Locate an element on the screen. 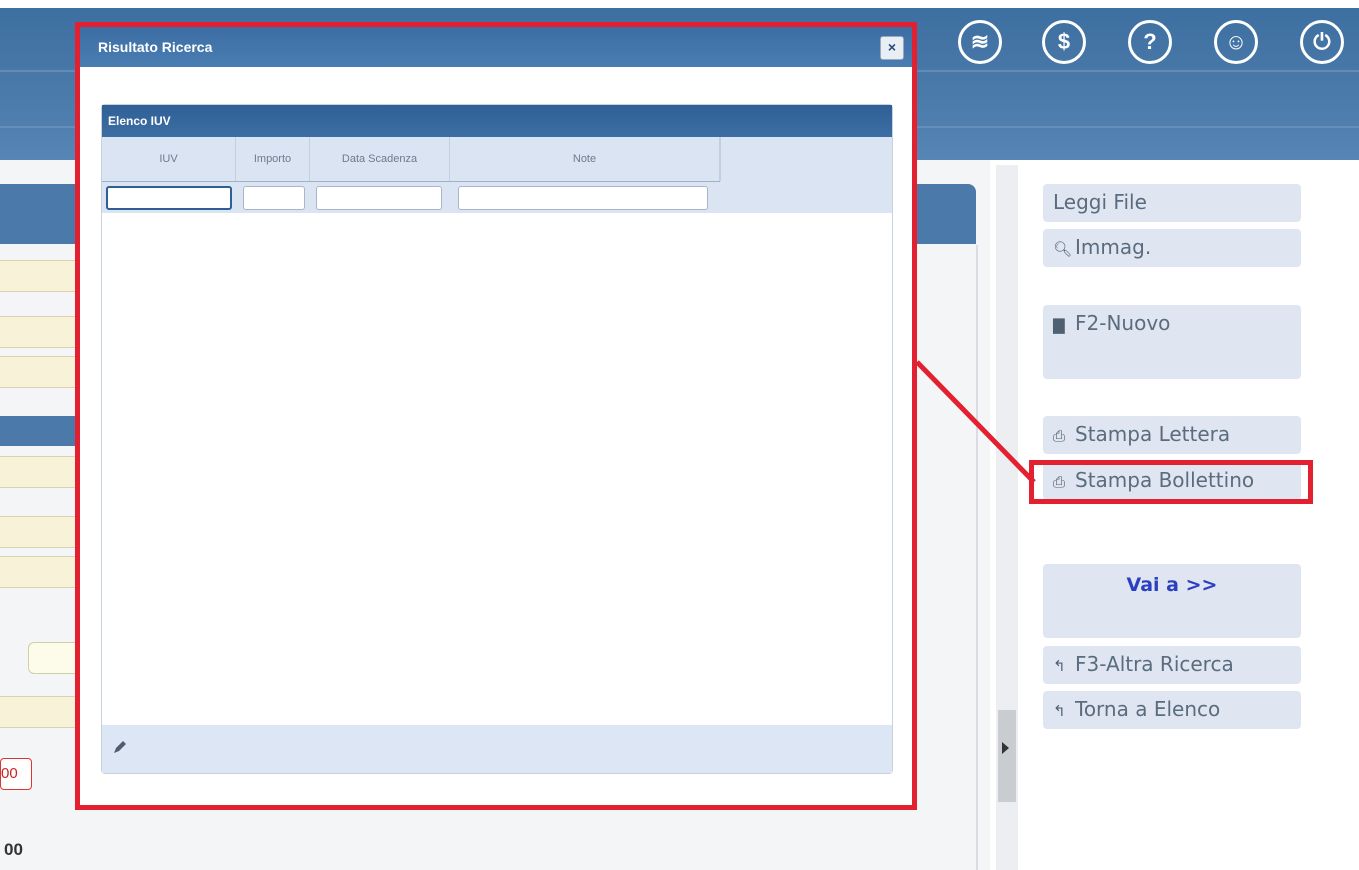 This screenshot has width=1359, height=870. immag-button: 🔍︎ Immag. is located at coordinates (1172, 248).